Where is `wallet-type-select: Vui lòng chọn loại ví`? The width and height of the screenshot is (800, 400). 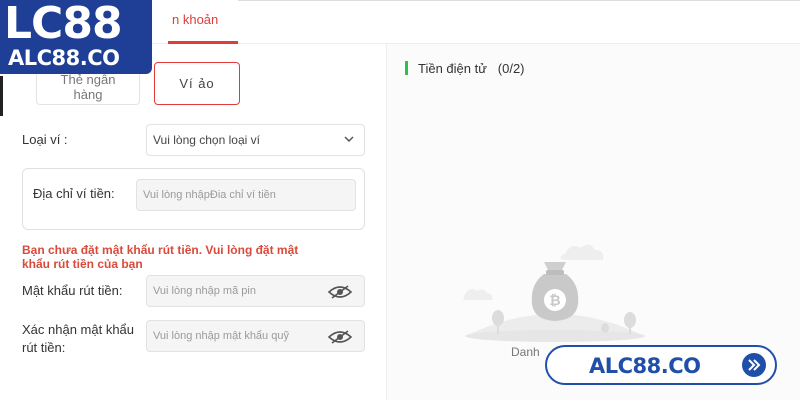 wallet-type-select: Vui lòng chọn loại ví is located at coordinates (255, 140).